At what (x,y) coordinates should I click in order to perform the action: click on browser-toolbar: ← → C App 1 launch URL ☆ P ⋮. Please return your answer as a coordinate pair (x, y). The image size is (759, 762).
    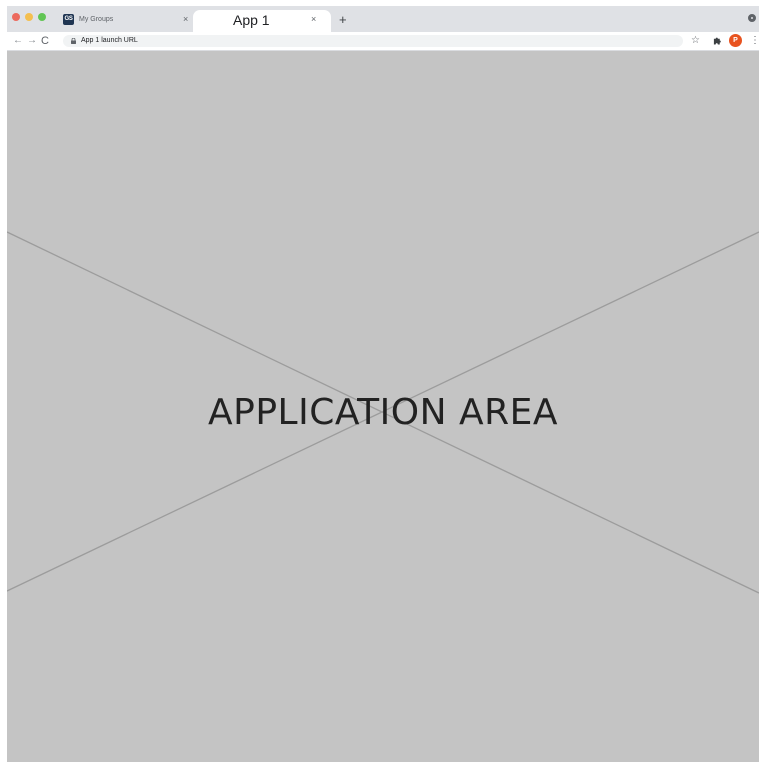
    Looking at the image, I should click on (383, 41).